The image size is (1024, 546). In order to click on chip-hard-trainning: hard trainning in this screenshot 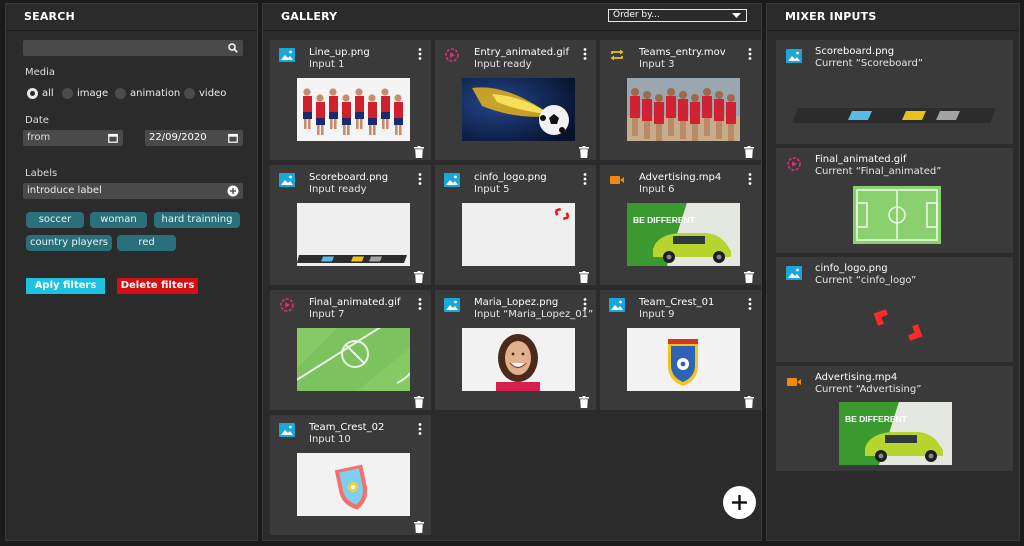, I will do `click(197, 220)`.